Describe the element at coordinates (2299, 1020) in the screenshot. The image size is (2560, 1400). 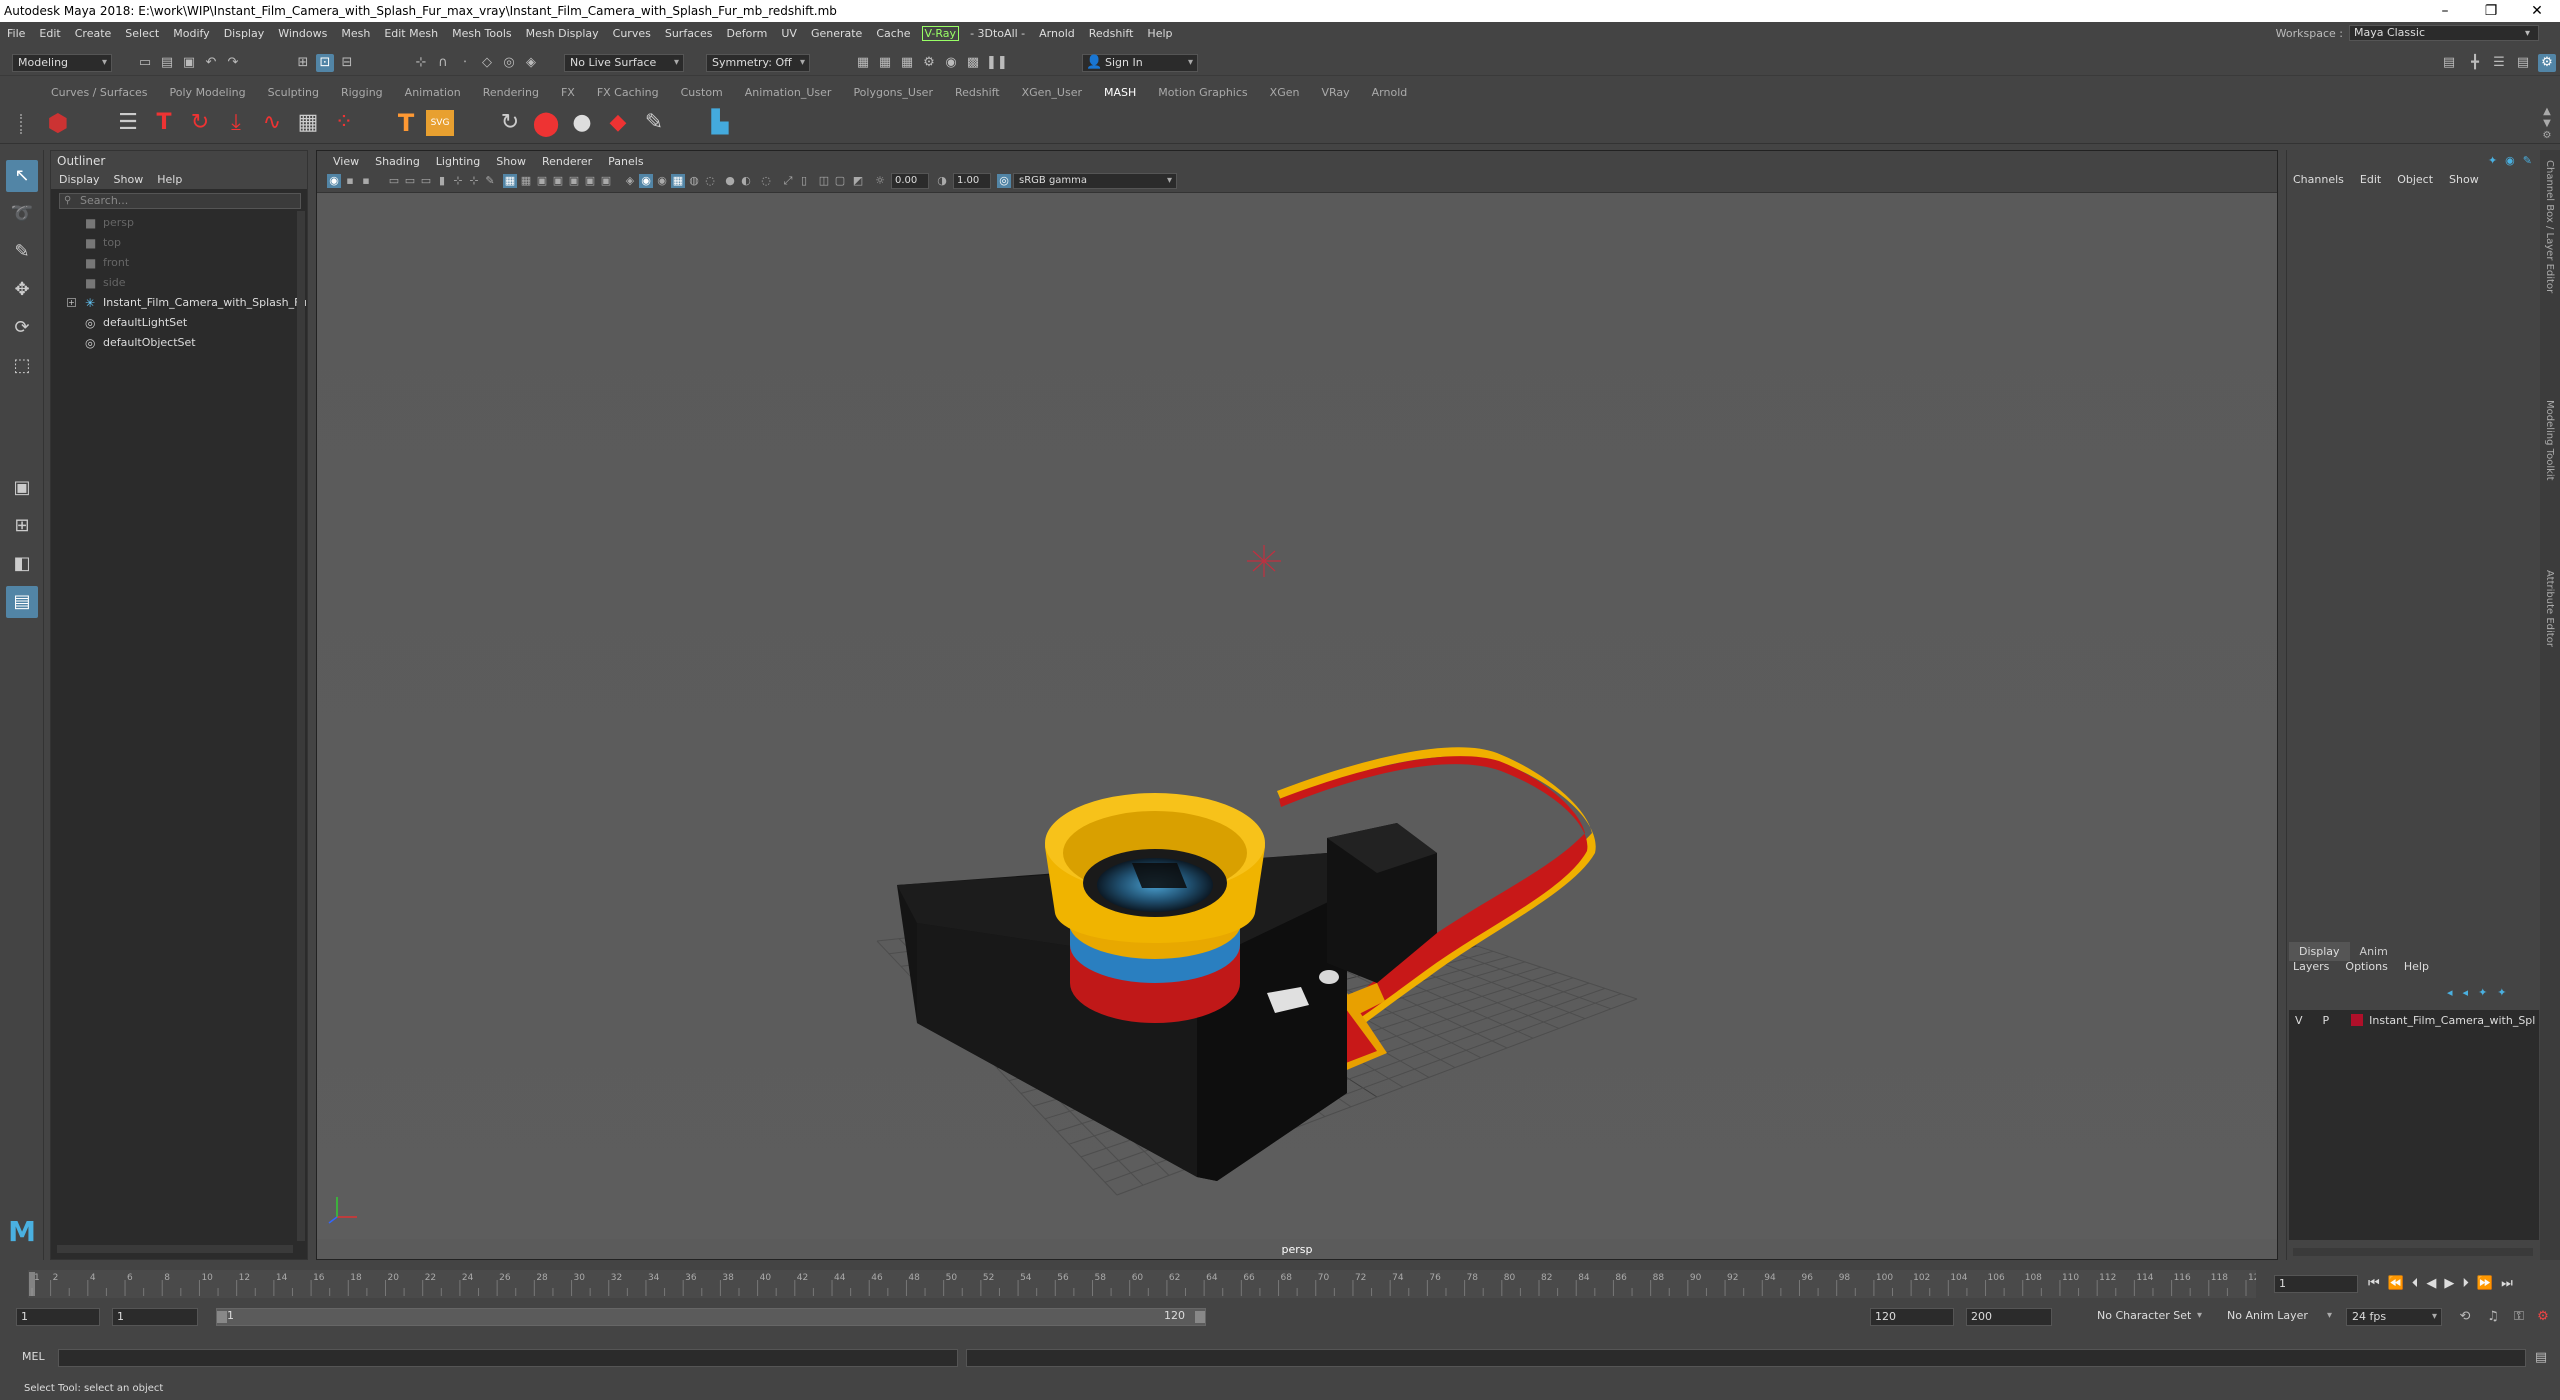
I see `layer-visibility-toggle: V` at that location.